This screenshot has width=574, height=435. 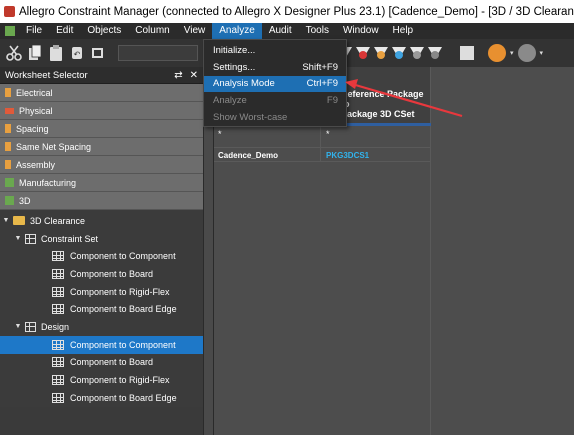 I want to click on category-label: 3D, so click(x=25, y=200).